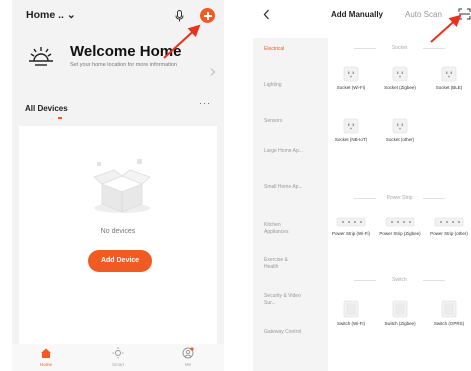  What do you see at coordinates (399, 280) in the screenshot?
I see `section-title-switch: Switch` at bounding box center [399, 280].